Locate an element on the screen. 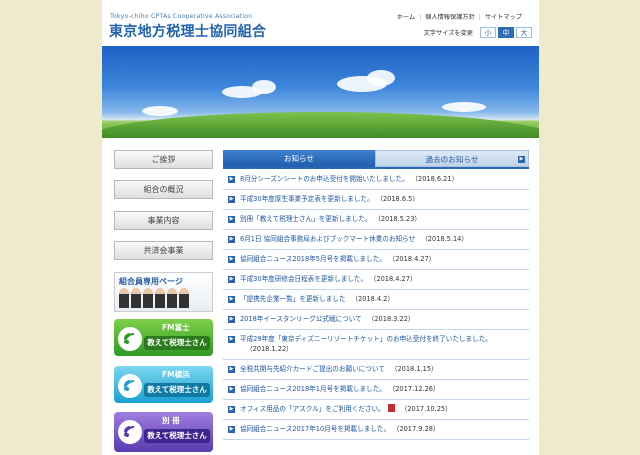  logo-japanese: 東京地方税理士協同組合 is located at coordinates (187, 31).